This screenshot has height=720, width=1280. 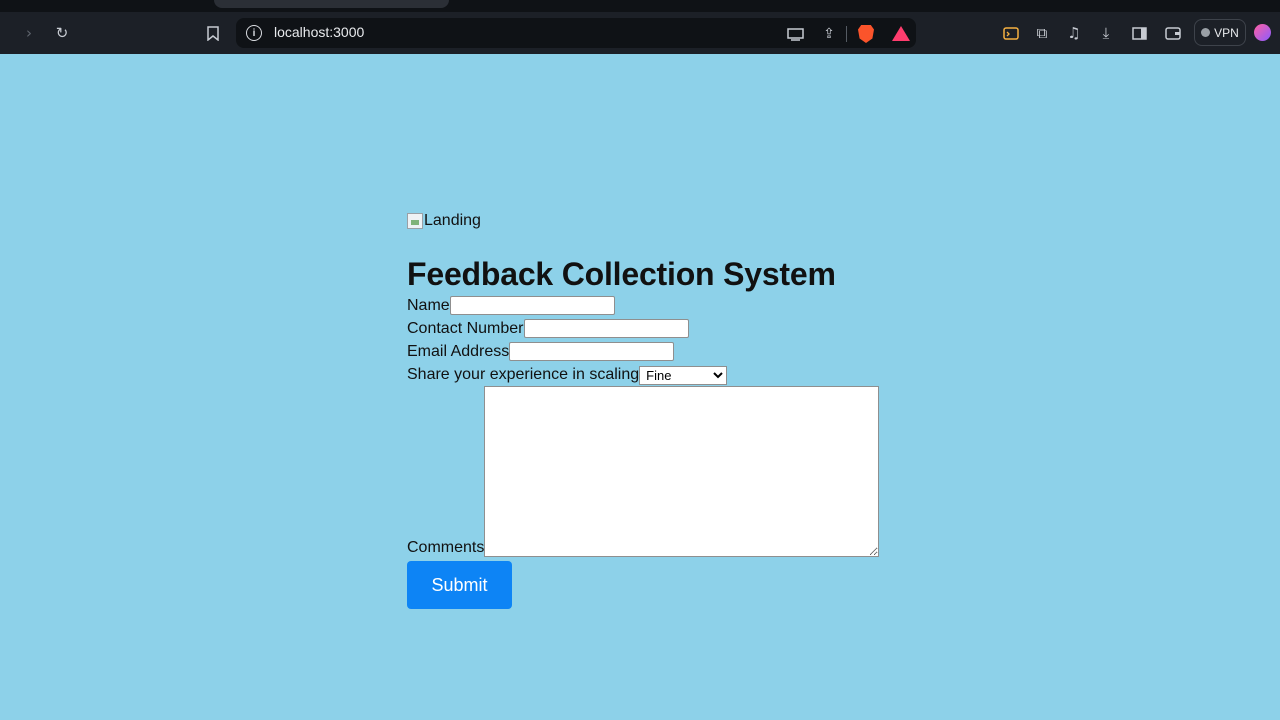 I want to click on leo-icon, so click(x=1011, y=33).